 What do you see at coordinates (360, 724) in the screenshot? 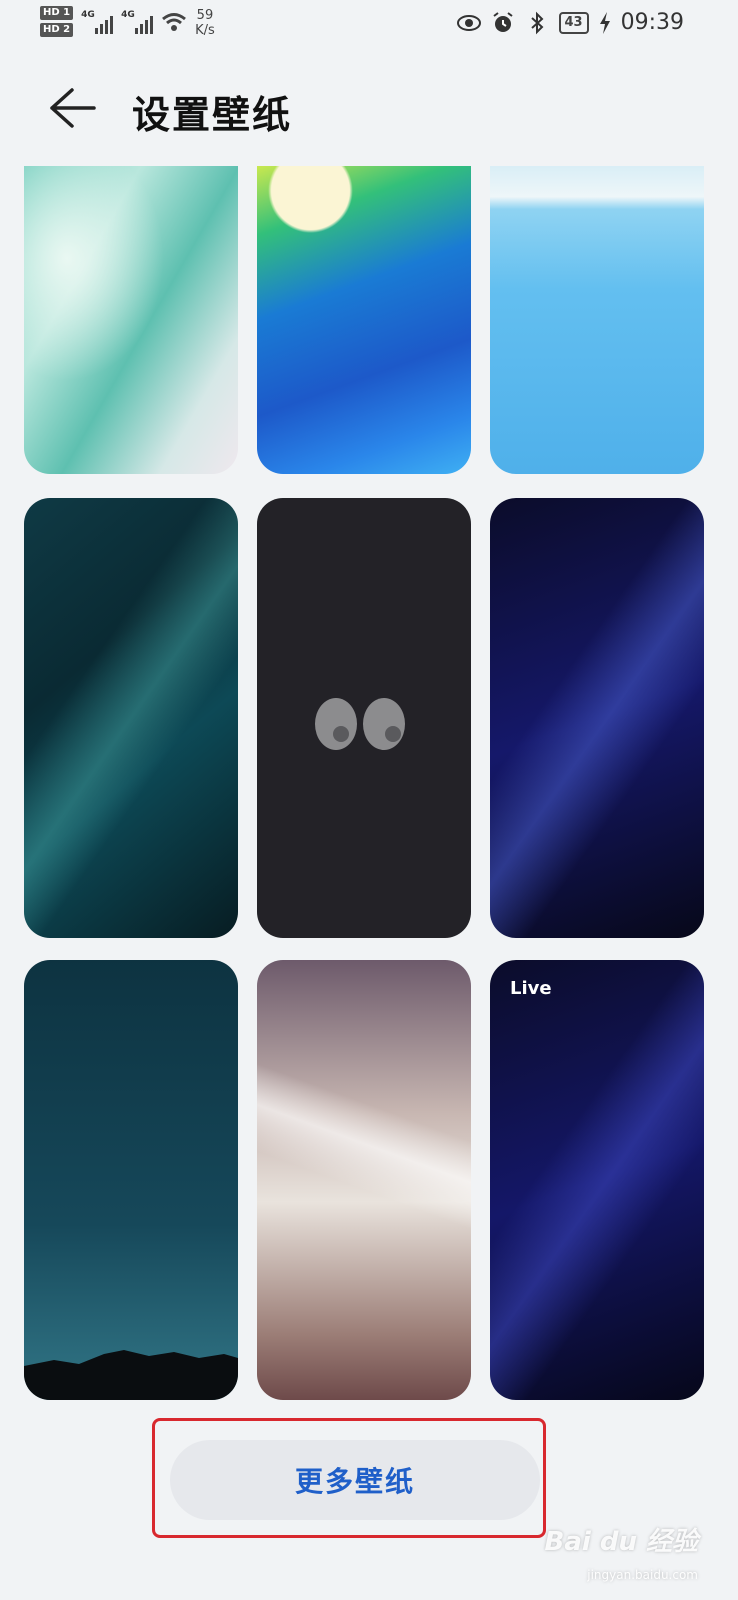
I see `eyes-graphic` at bounding box center [360, 724].